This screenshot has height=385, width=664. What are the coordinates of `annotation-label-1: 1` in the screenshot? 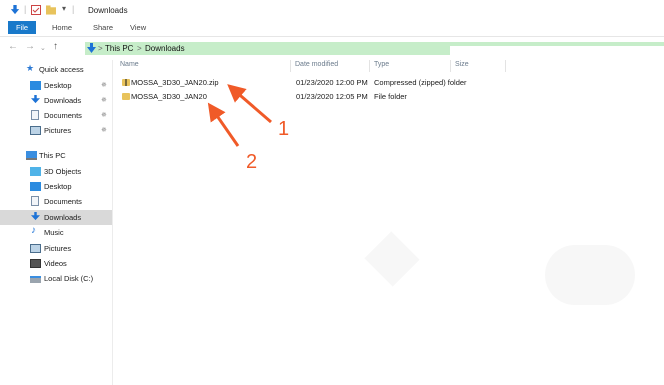 It's located at (284, 129).